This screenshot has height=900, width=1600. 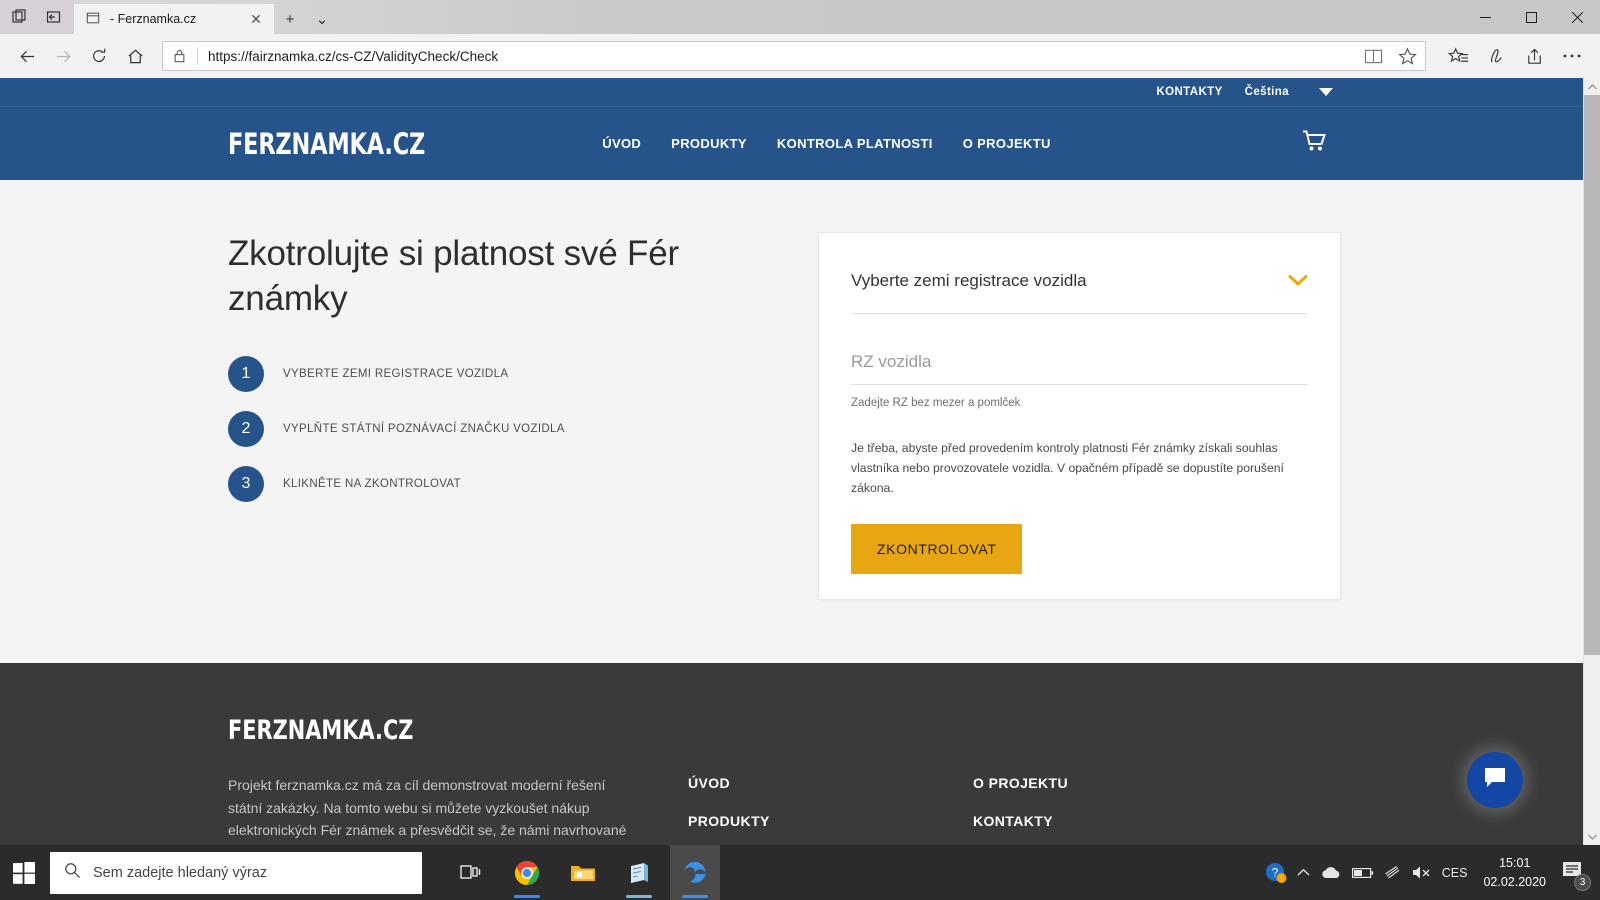 What do you see at coordinates (54, 17) in the screenshot?
I see `tabs-you-set-aside-icon` at bounding box center [54, 17].